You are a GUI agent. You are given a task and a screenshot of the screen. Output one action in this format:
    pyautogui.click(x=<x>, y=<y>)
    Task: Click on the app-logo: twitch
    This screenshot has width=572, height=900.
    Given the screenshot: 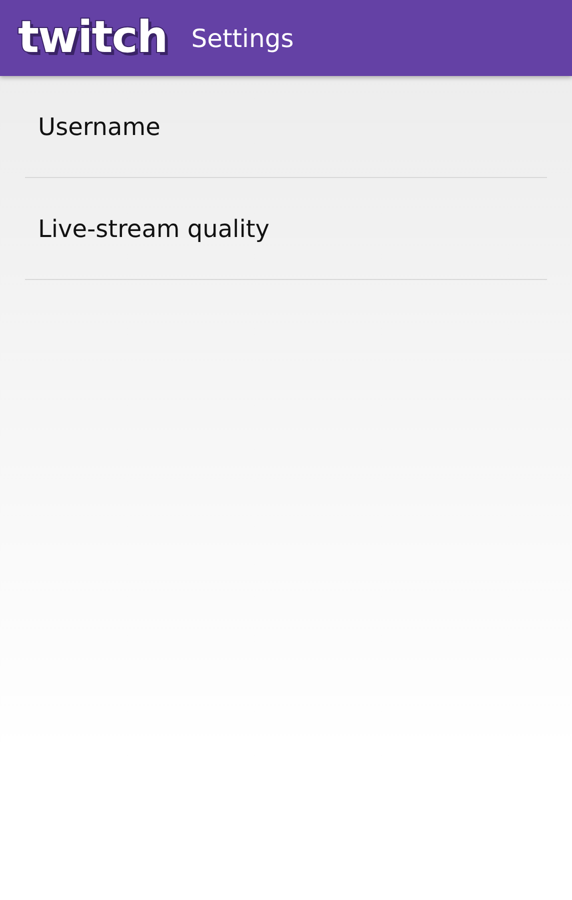 What is the action you would take?
    pyautogui.click(x=93, y=38)
    